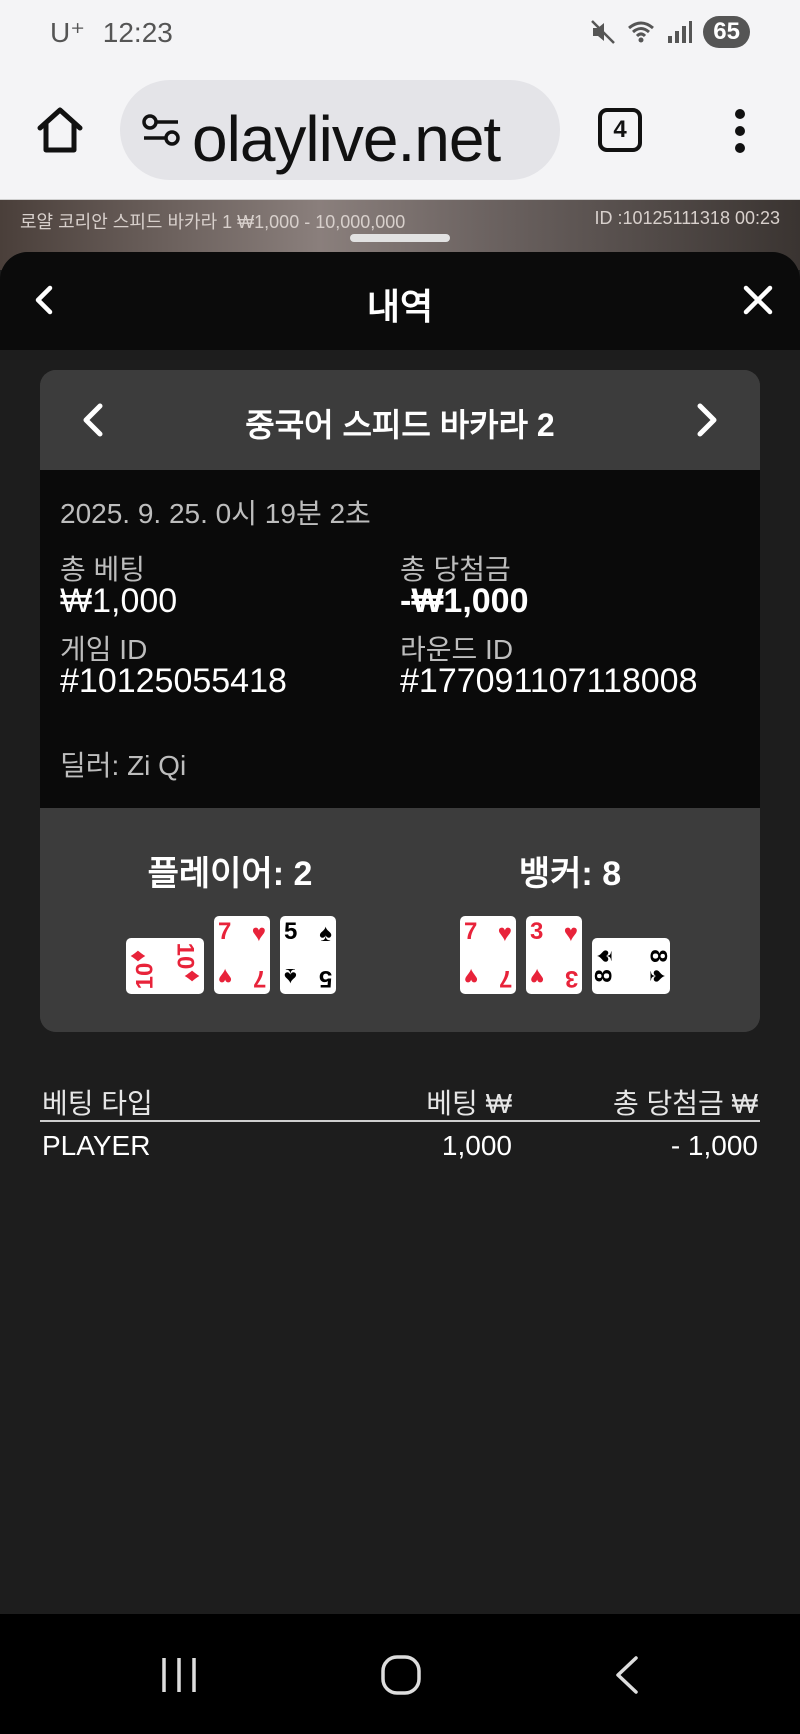  I want to click on table-id-text: ID :10125111318 00:23, so click(687, 218).